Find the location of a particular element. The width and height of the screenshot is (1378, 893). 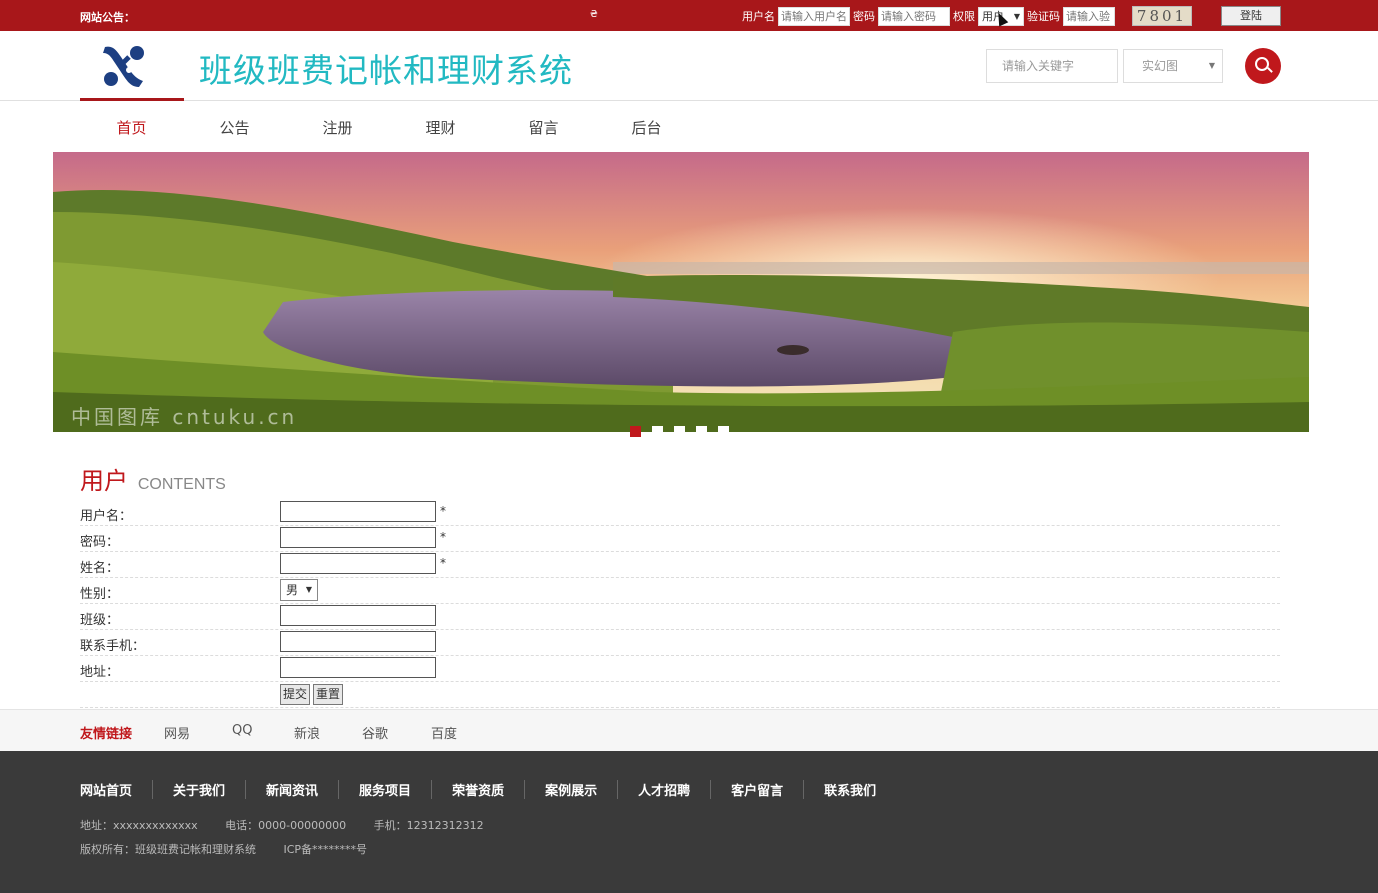

footer-nav-item: 案例展示 is located at coordinates (582, 789).